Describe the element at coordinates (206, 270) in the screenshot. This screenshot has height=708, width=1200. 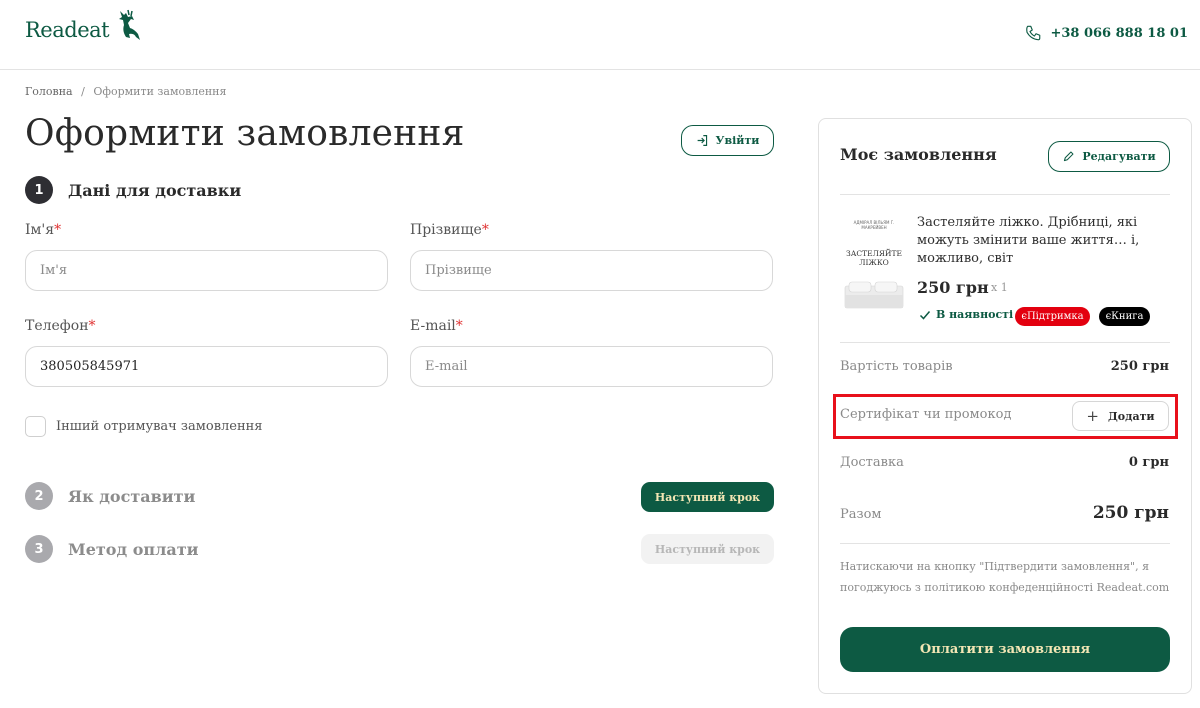
I see `first-name-input` at that location.